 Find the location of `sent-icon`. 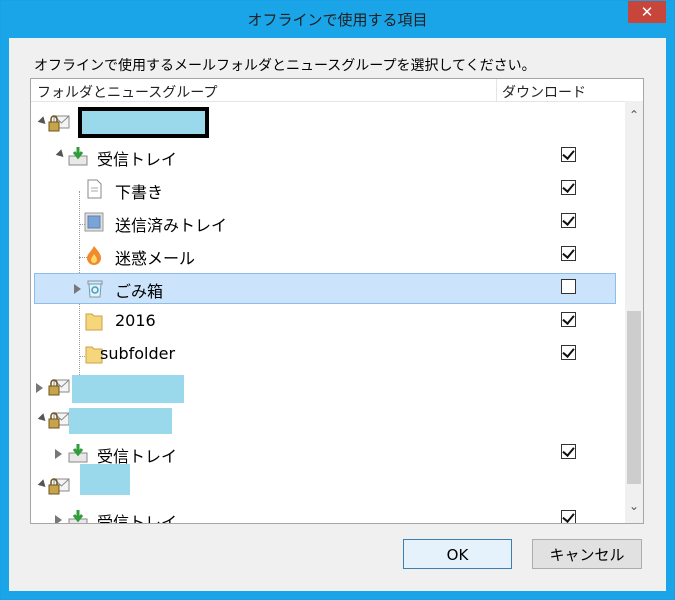

sent-icon is located at coordinates (94, 222).